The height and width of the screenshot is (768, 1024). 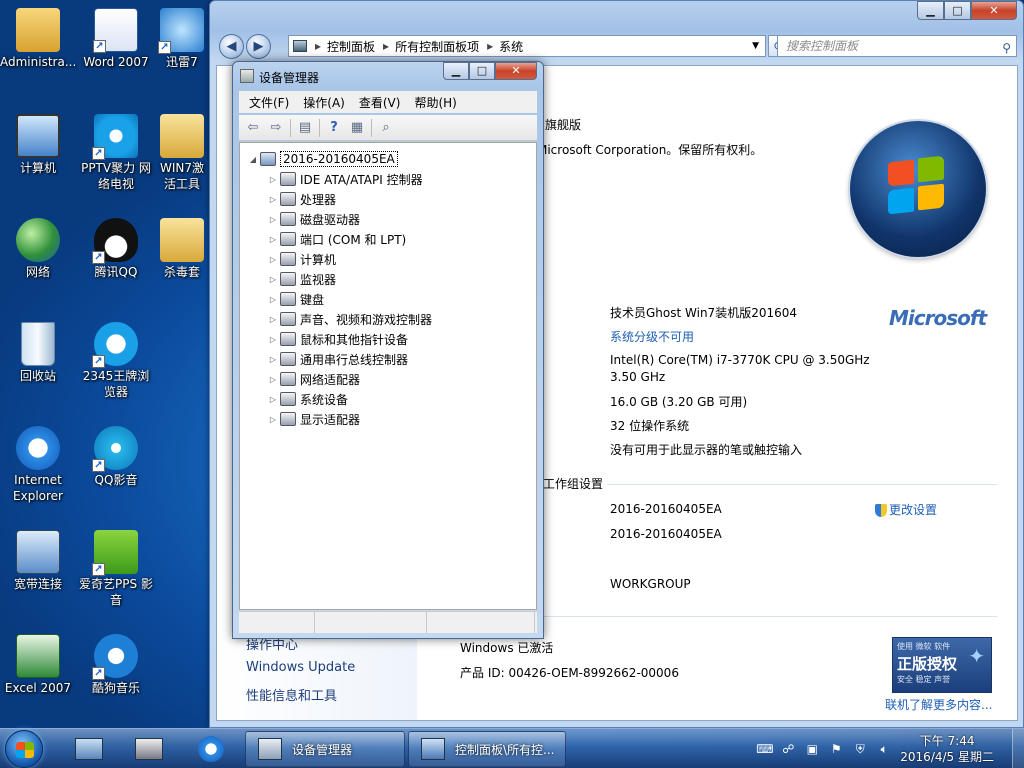 What do you see at coordinates (322, 749) in the screenshot?
I see `task-label: 设备管理器` at bounding box center [322, 749].